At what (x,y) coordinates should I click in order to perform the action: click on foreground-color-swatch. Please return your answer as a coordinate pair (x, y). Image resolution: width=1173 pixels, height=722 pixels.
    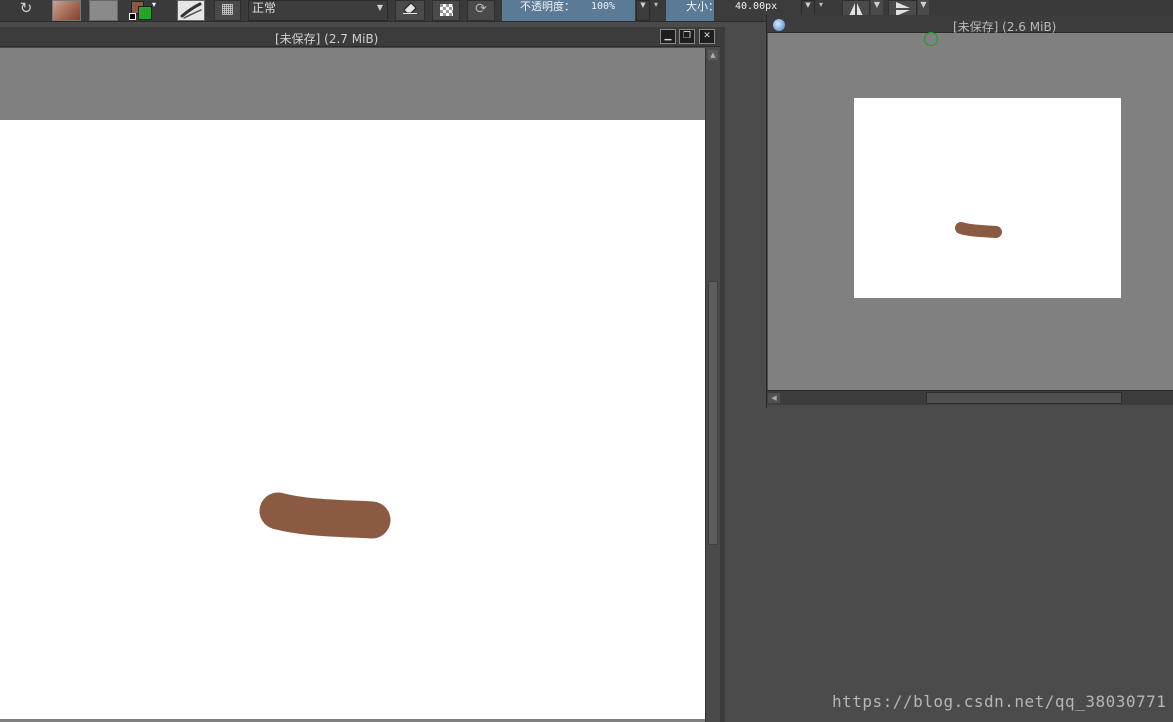
    Looking at the image, I should click on (145, 13).